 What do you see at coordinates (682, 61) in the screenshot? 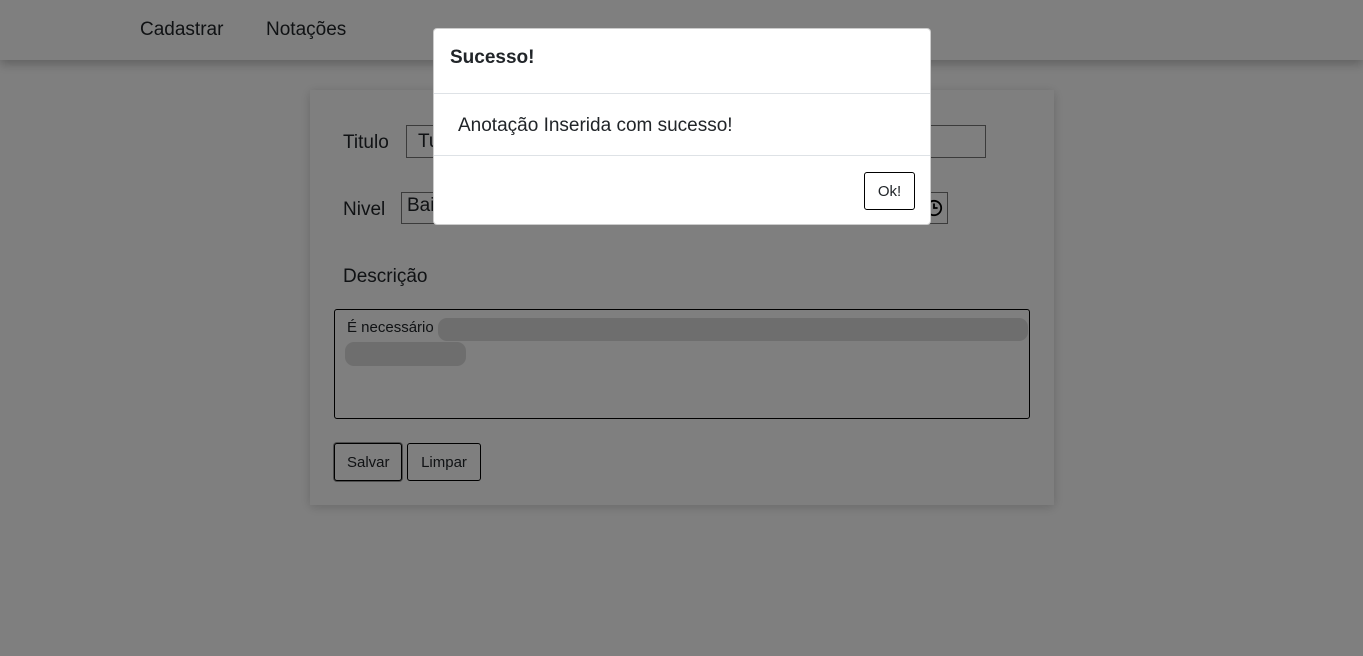
I see `modal-header: Sucesso!` at bounding box center [682, 61].